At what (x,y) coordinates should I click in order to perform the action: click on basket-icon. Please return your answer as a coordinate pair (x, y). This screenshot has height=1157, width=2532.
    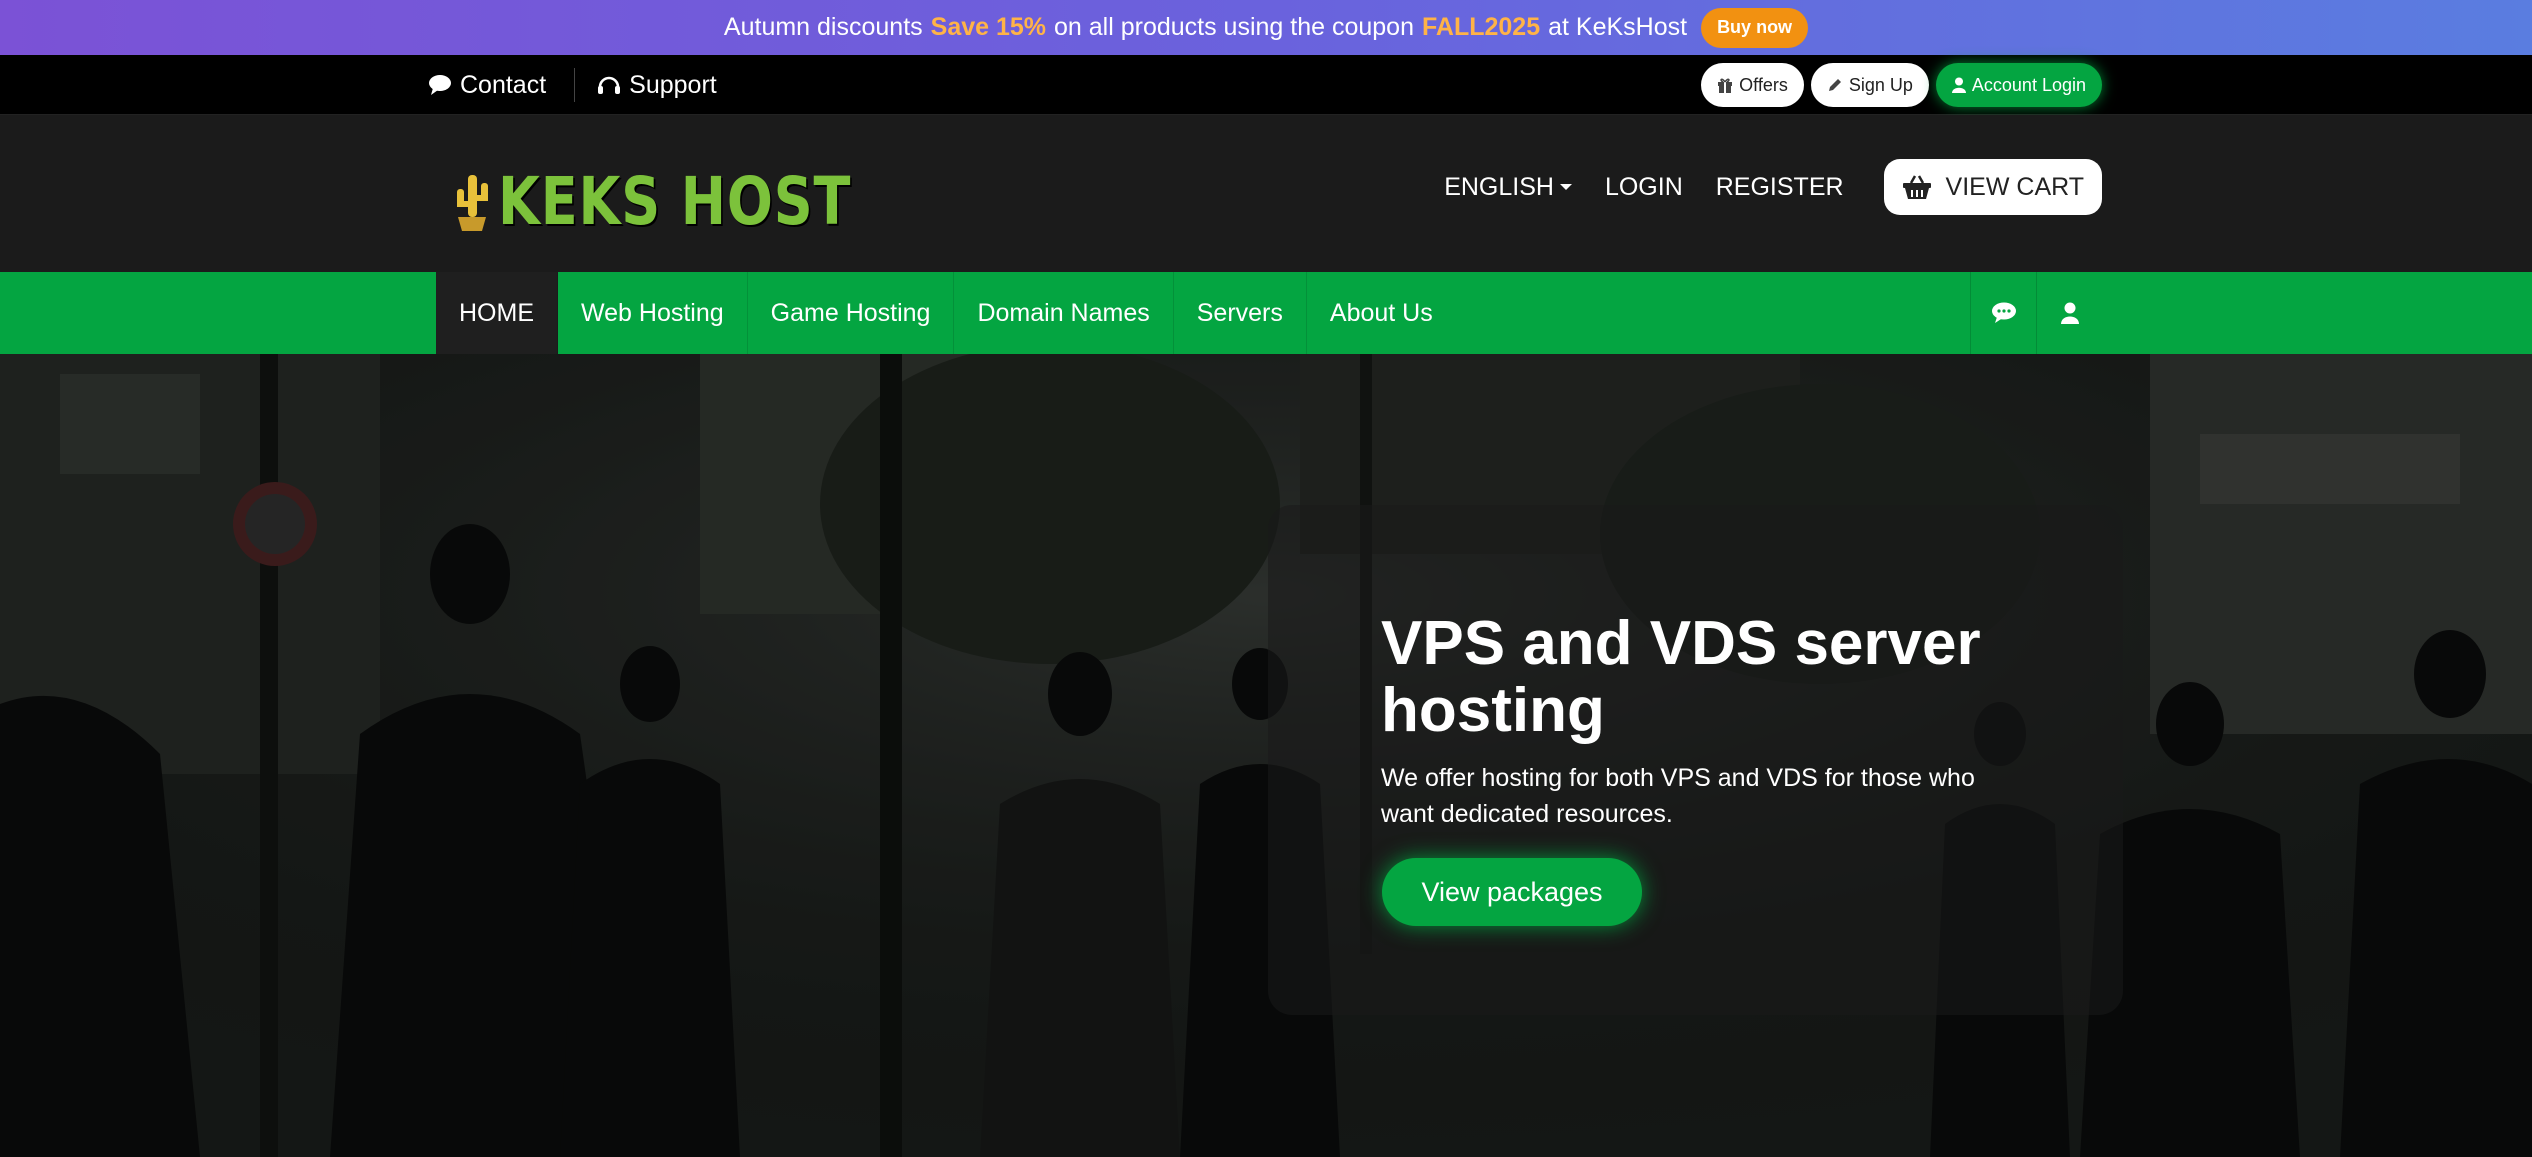
    Looking at the image, I should click on (1916, 187).